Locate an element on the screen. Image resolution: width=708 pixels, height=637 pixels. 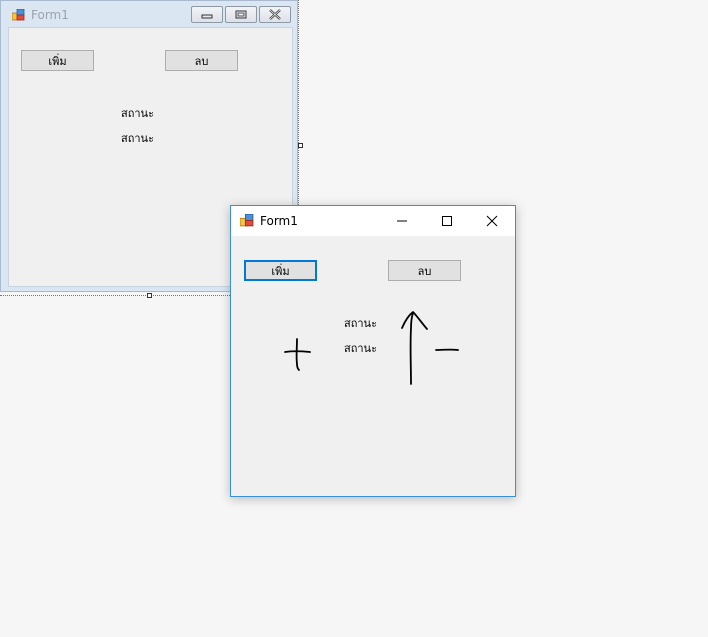
designer-delete-button: ลบ is located at coordinates (201, 60).